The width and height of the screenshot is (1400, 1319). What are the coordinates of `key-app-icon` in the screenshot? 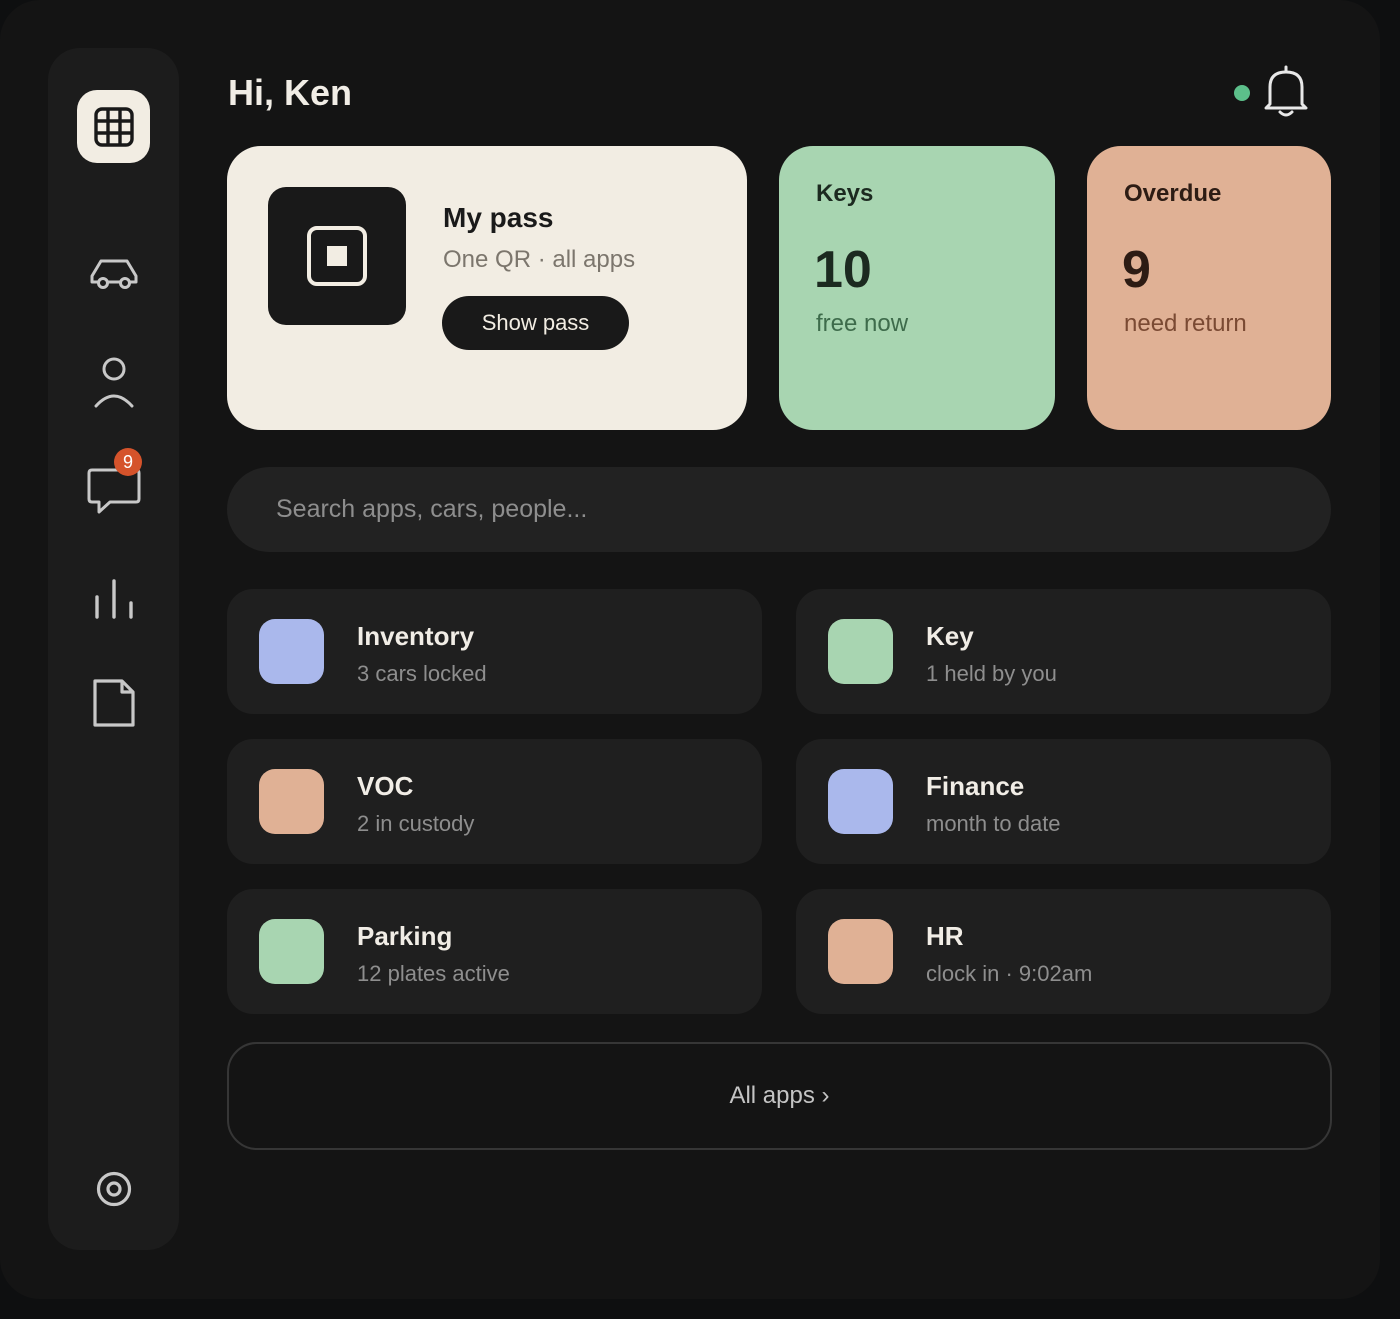 It's located at (860, 651).